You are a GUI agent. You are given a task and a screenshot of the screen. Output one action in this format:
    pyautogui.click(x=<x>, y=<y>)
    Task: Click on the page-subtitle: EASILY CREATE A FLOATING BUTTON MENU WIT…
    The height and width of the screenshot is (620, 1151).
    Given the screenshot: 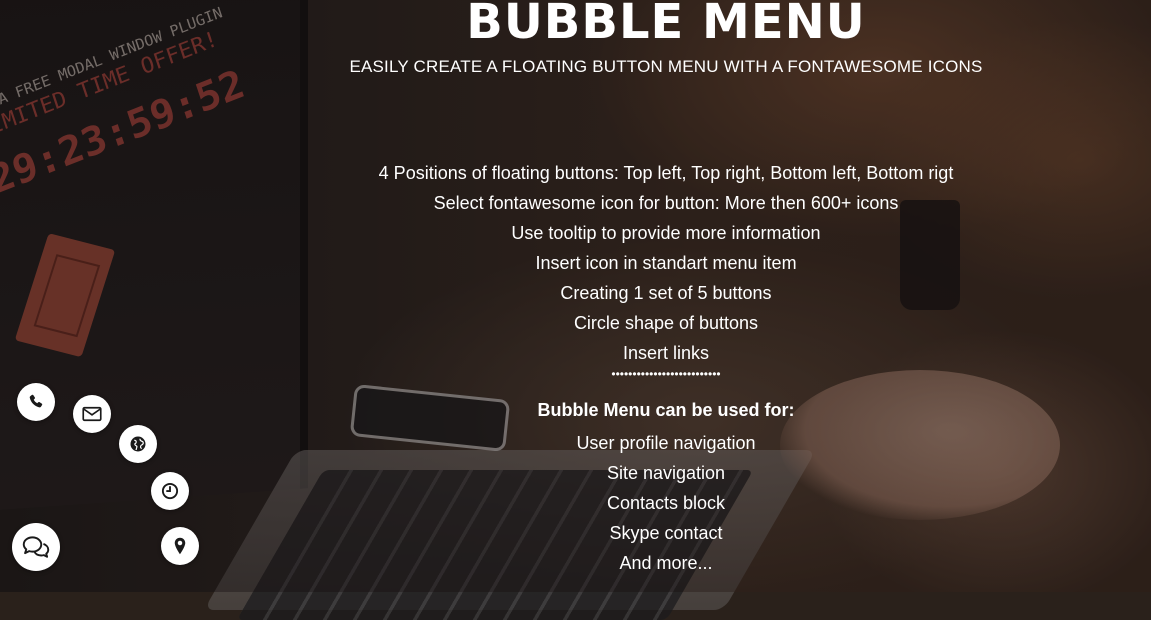 What is the action you would take?
    pyautogui.click(x=666, y=66)
    